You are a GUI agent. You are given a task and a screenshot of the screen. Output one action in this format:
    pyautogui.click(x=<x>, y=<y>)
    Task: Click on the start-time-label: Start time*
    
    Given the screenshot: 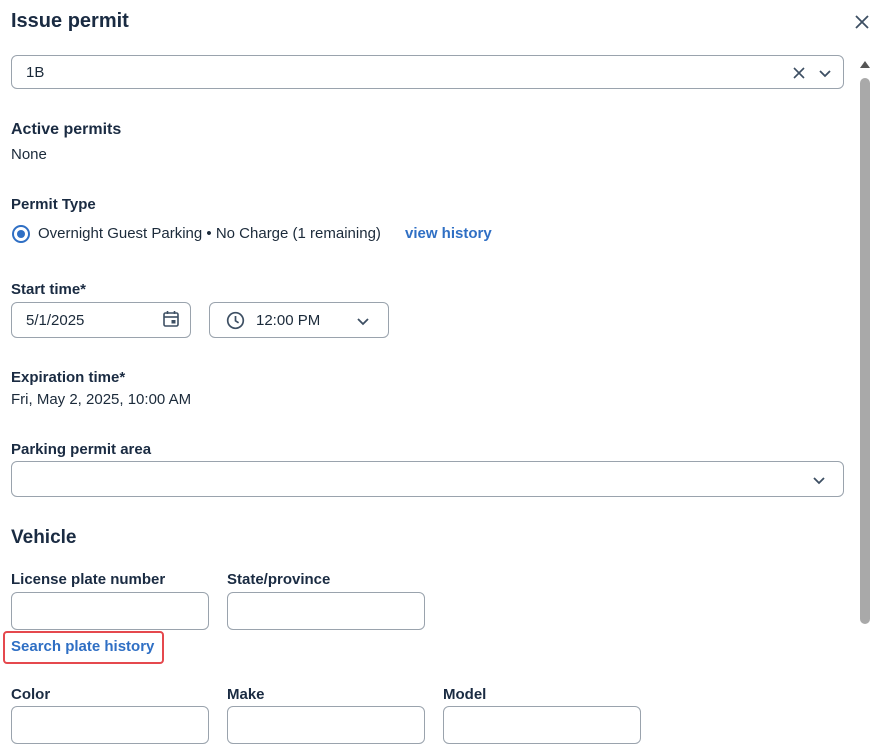 What is the action you would take?
    pyautogui.click(x=49, y=289)
    